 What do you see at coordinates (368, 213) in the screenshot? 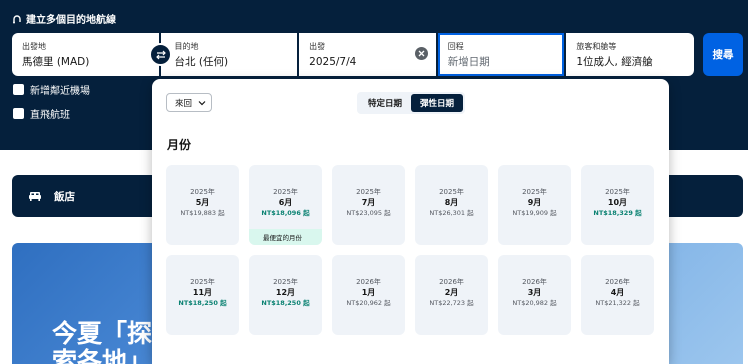
I see `month-card-price: NT$23,095 起` at bounding box center [368, 213].